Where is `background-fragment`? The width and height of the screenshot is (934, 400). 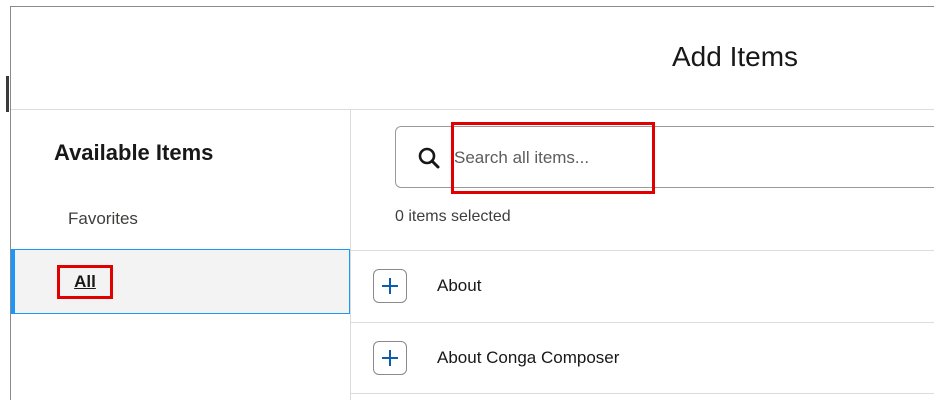 background-fragment is located at coordinates (7, 94).